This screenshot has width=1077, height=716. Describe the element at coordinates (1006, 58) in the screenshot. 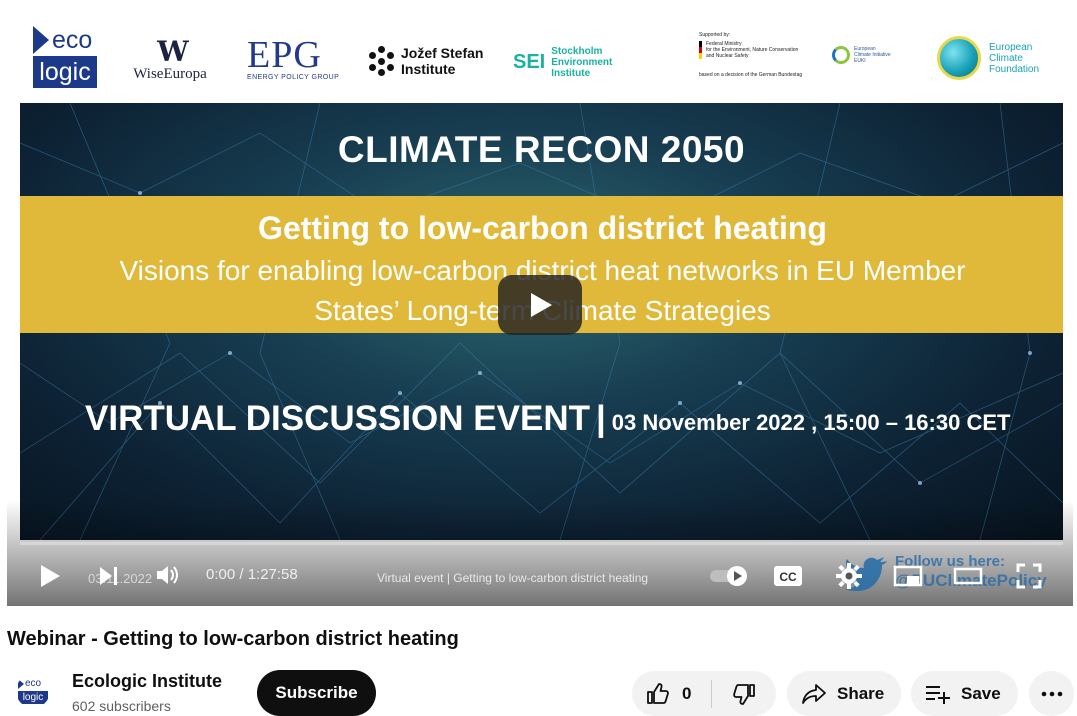

I see `ecf-line2: Climate` at that location.